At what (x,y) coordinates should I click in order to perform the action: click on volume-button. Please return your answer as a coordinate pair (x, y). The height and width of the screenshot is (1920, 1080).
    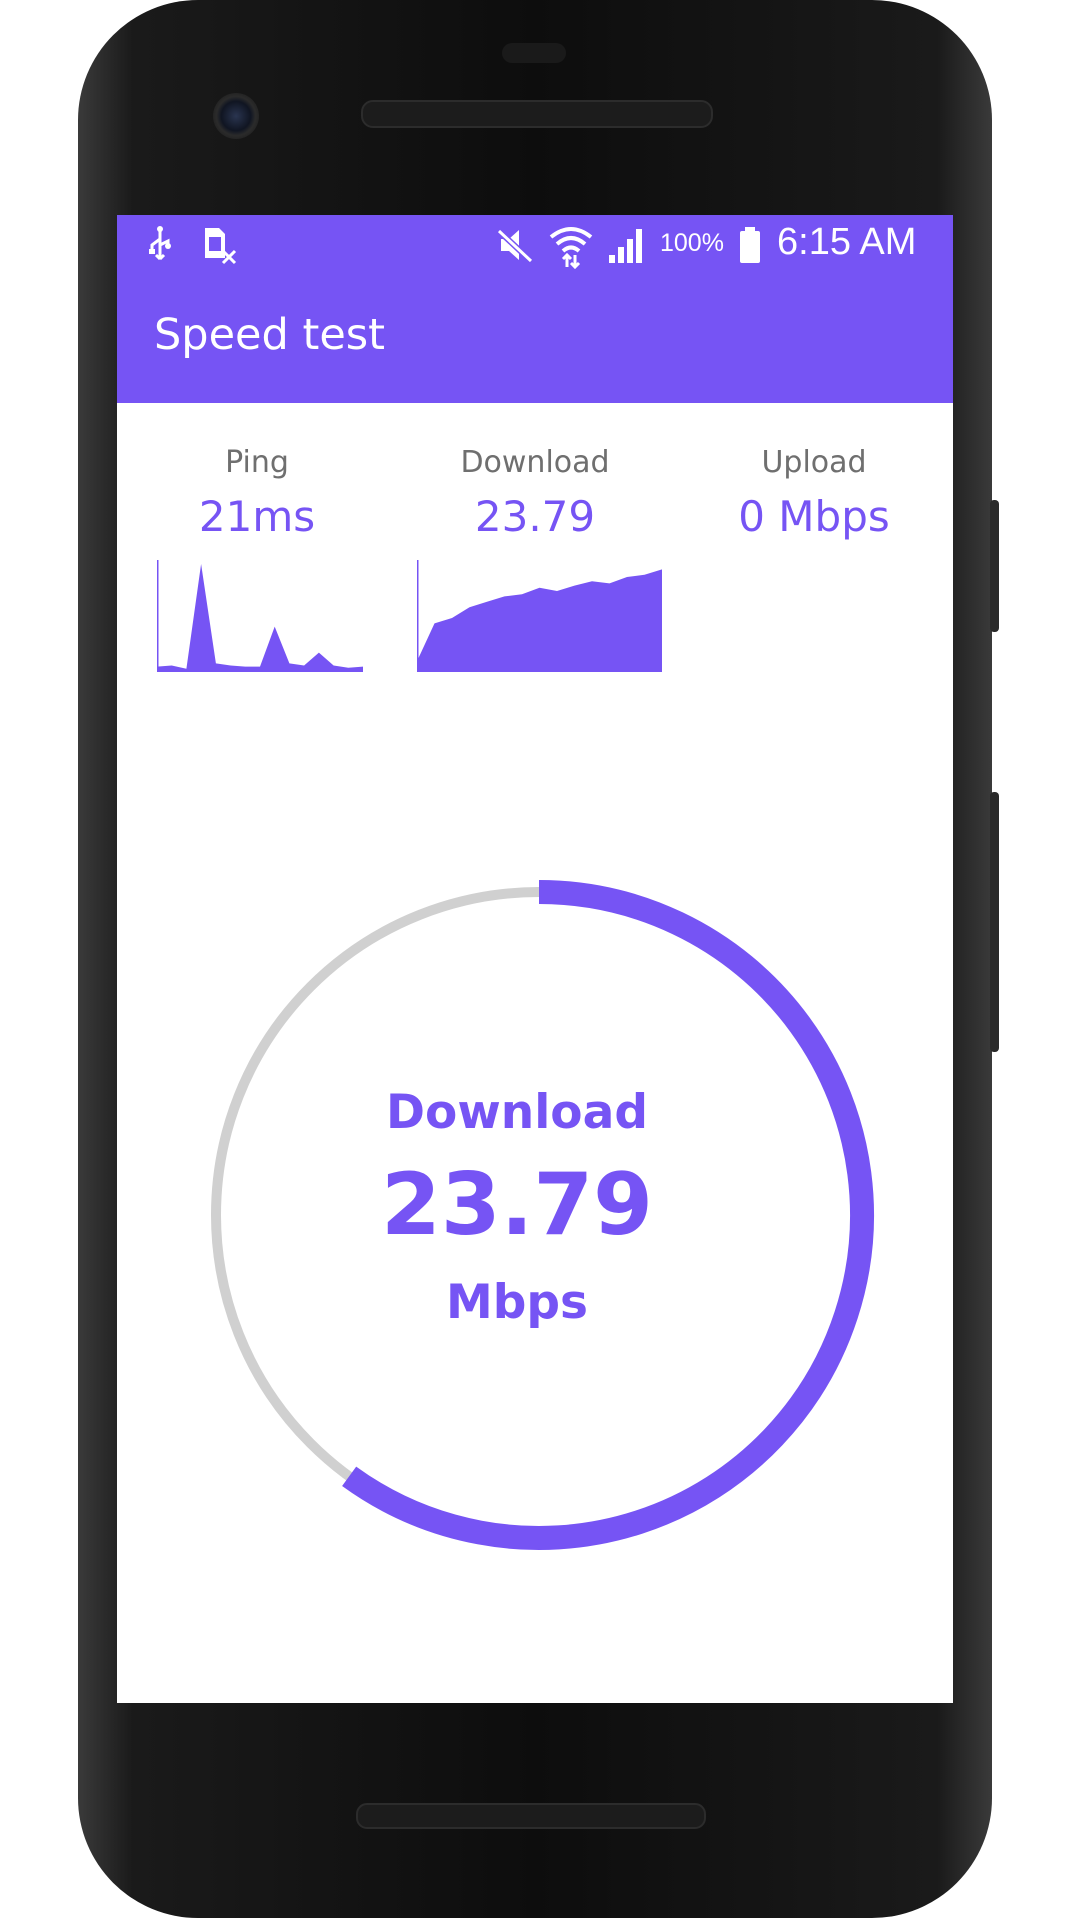
    Looking at the image, I should click on (994, 922).